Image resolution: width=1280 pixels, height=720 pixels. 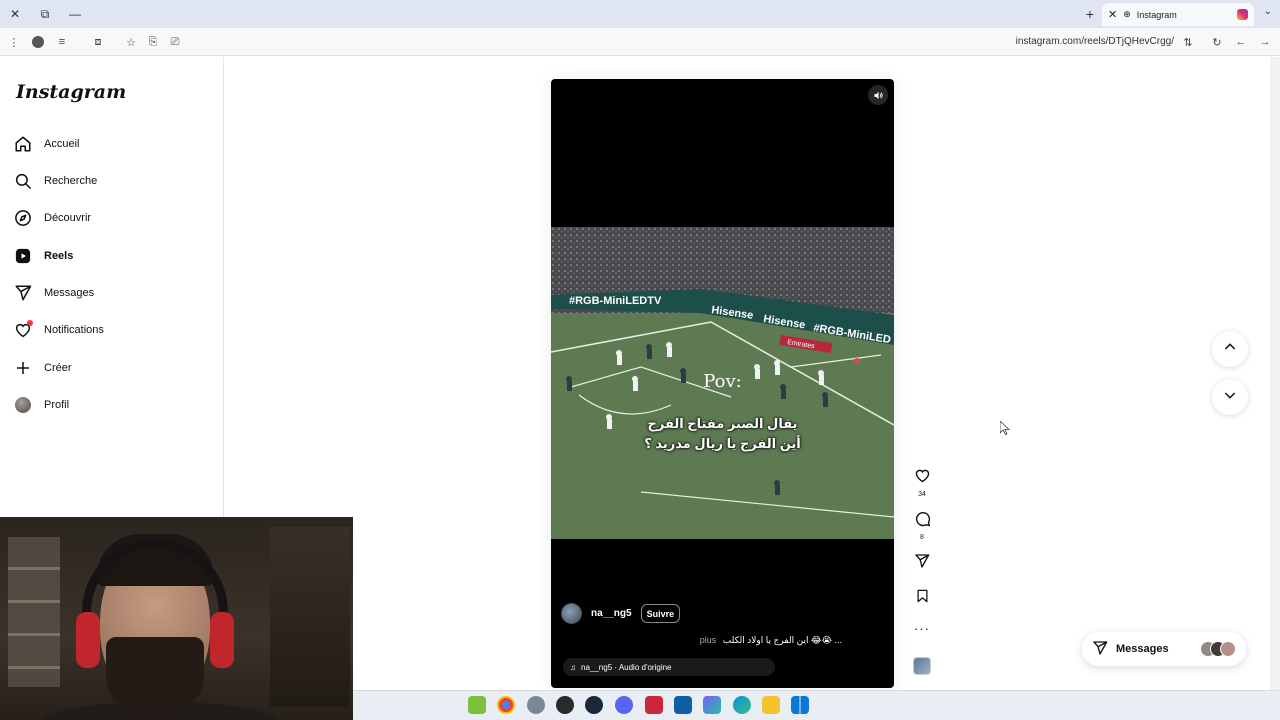 I want to click on messages-drawer-button: Messages, so click(x=1164, y=649).